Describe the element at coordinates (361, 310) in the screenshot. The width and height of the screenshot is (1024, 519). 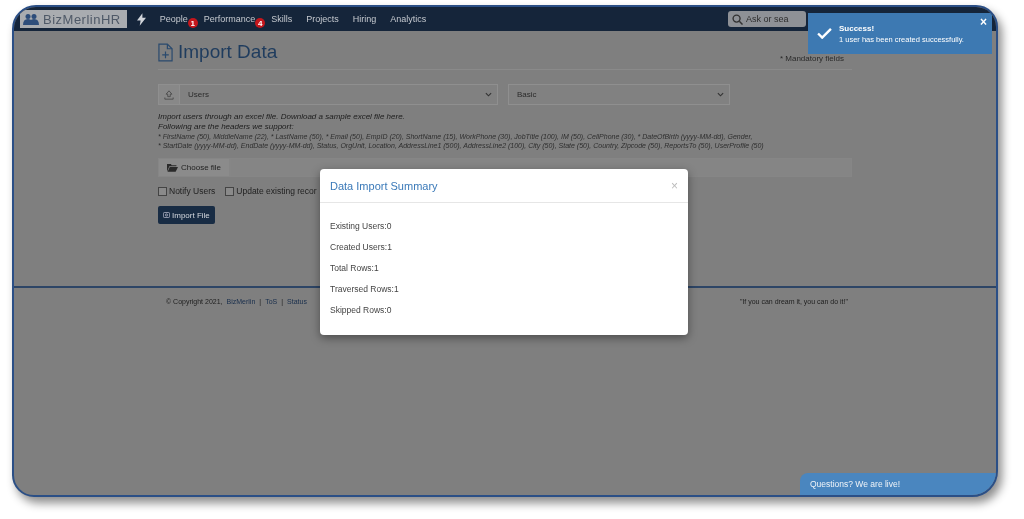
I see `summary-line: Skipped Rows:0` at that location.